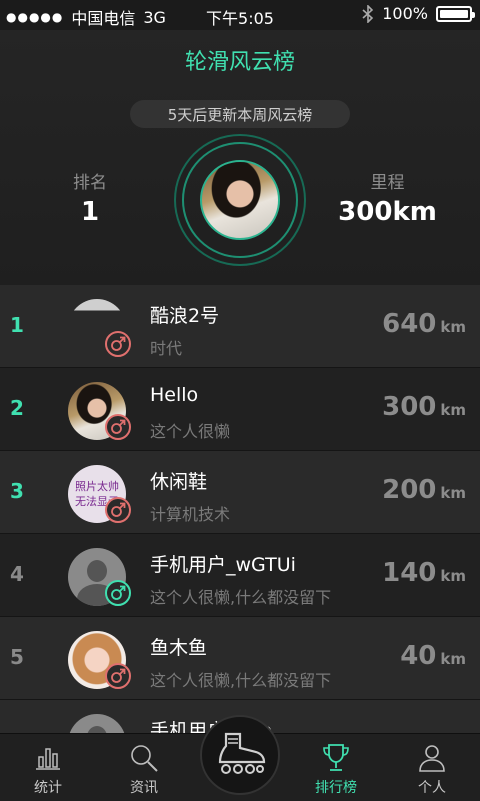 This screenshot has width=480, height=801. What do you see at coordinates (336, 760) in the screenshot?
I see `trophy-icon` at bounding box center [336, 760].